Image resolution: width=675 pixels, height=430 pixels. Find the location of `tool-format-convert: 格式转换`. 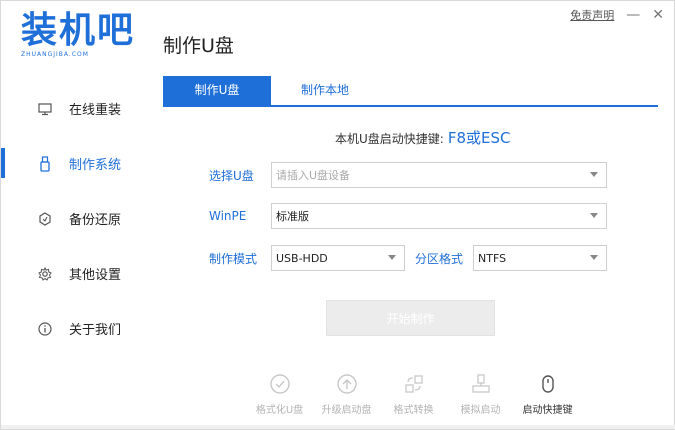

tool-format-convert: 格式转换 is located at coordinates (413, 394).